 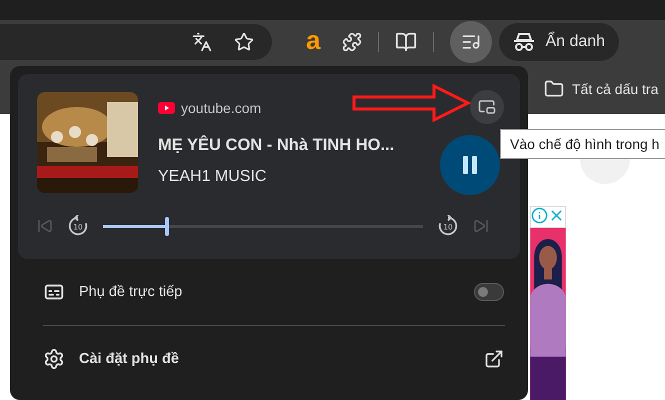 I want to click on progress-handle, so click(x=167, y=226).